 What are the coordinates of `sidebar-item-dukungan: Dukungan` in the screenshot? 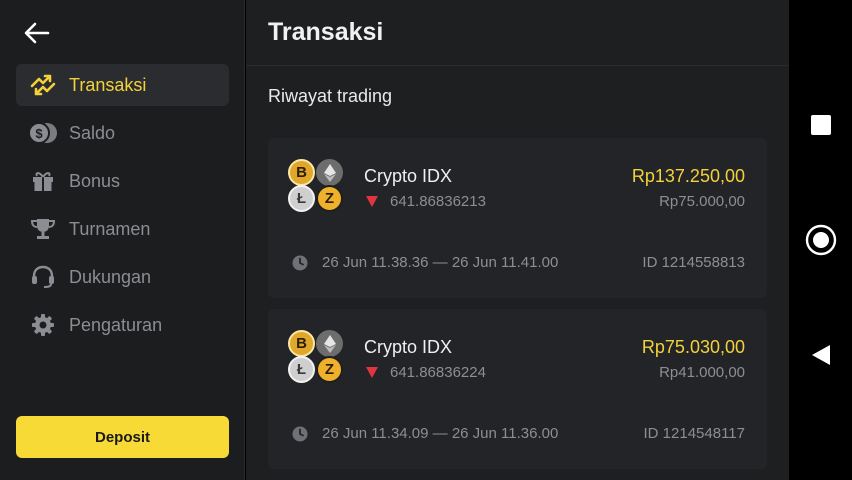 It's located at (122, 277).